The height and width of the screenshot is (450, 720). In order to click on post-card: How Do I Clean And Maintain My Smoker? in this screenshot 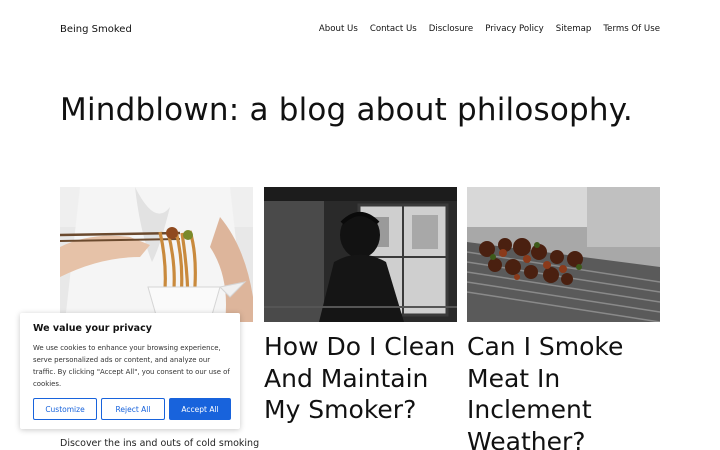, I will do `click(360, 306)`.